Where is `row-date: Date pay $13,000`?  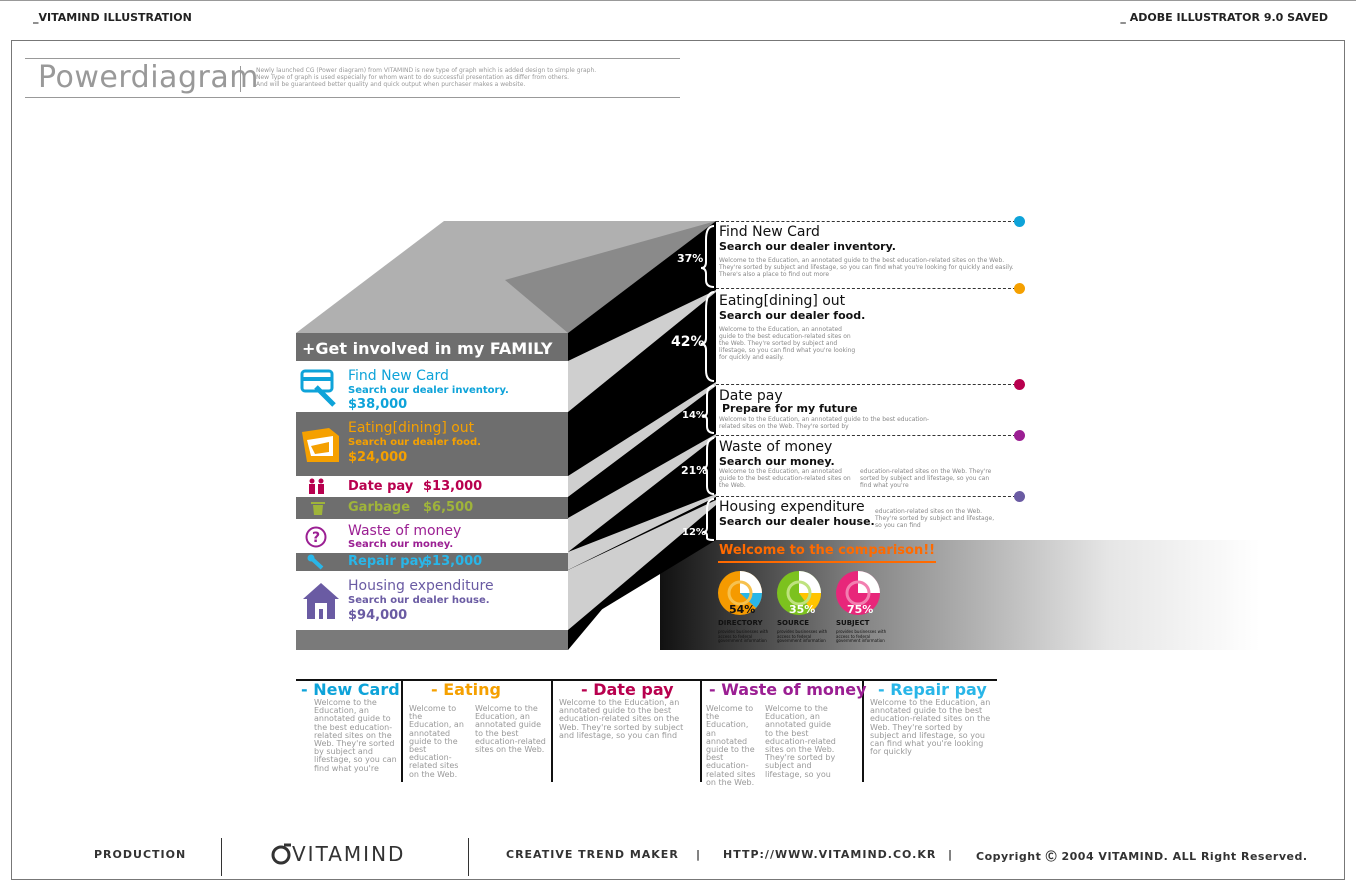 row-date: Date pay $13,000 is located at coordinates (432, 486).